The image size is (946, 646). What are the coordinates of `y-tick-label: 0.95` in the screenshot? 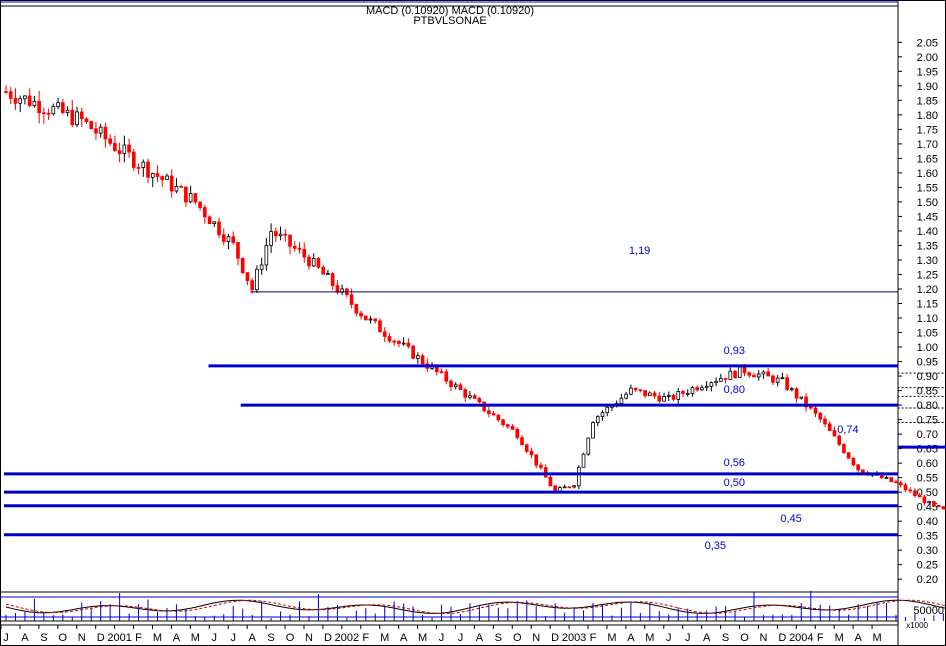 It's located at (927, 363).